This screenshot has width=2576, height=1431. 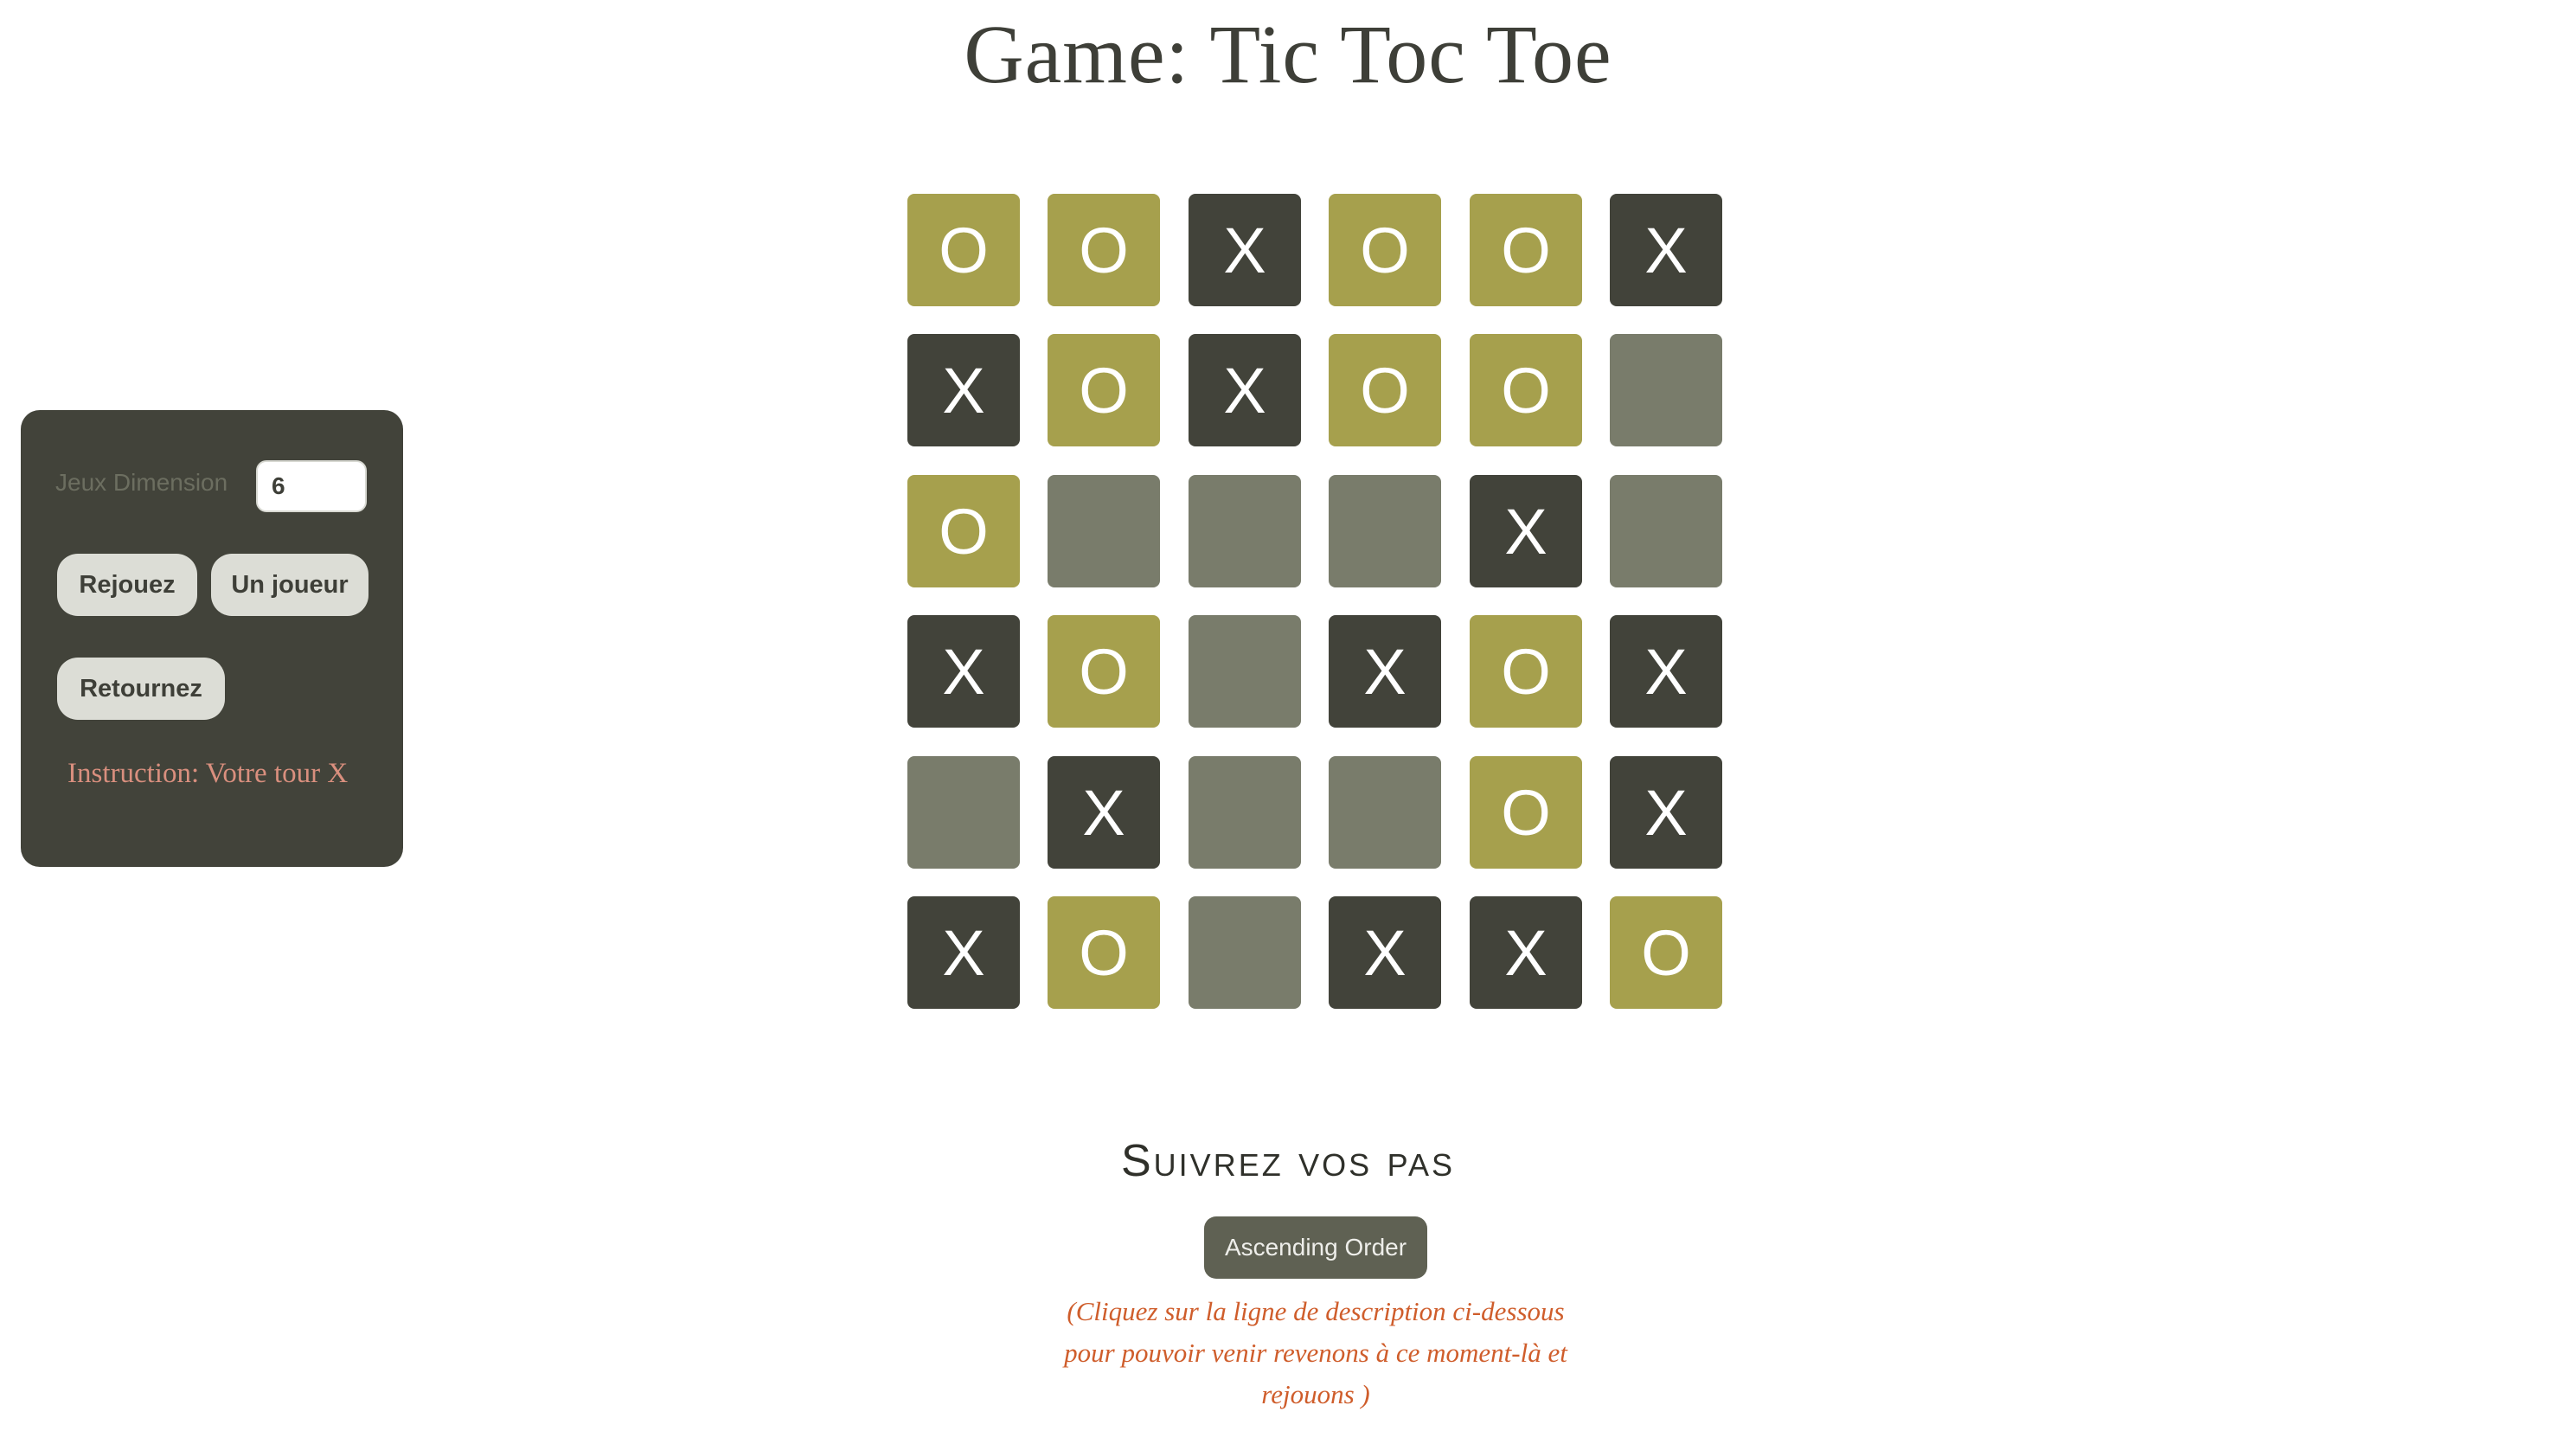 I want to click on back-button: Retournez, so click(x=141, y=689).